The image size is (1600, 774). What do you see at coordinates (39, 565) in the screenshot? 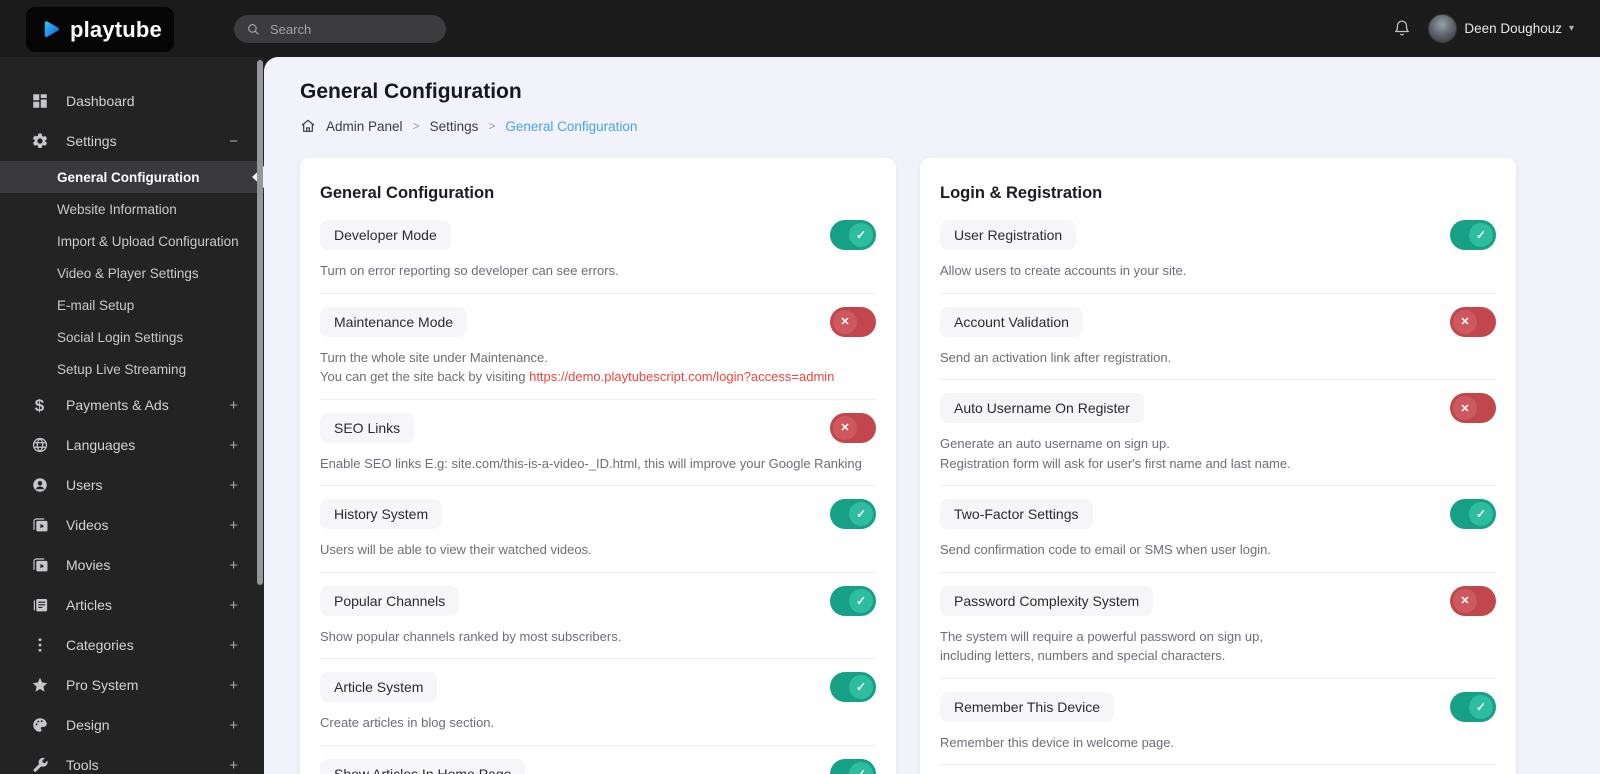
I see `movie-icon` at bounding box center [39, 565].